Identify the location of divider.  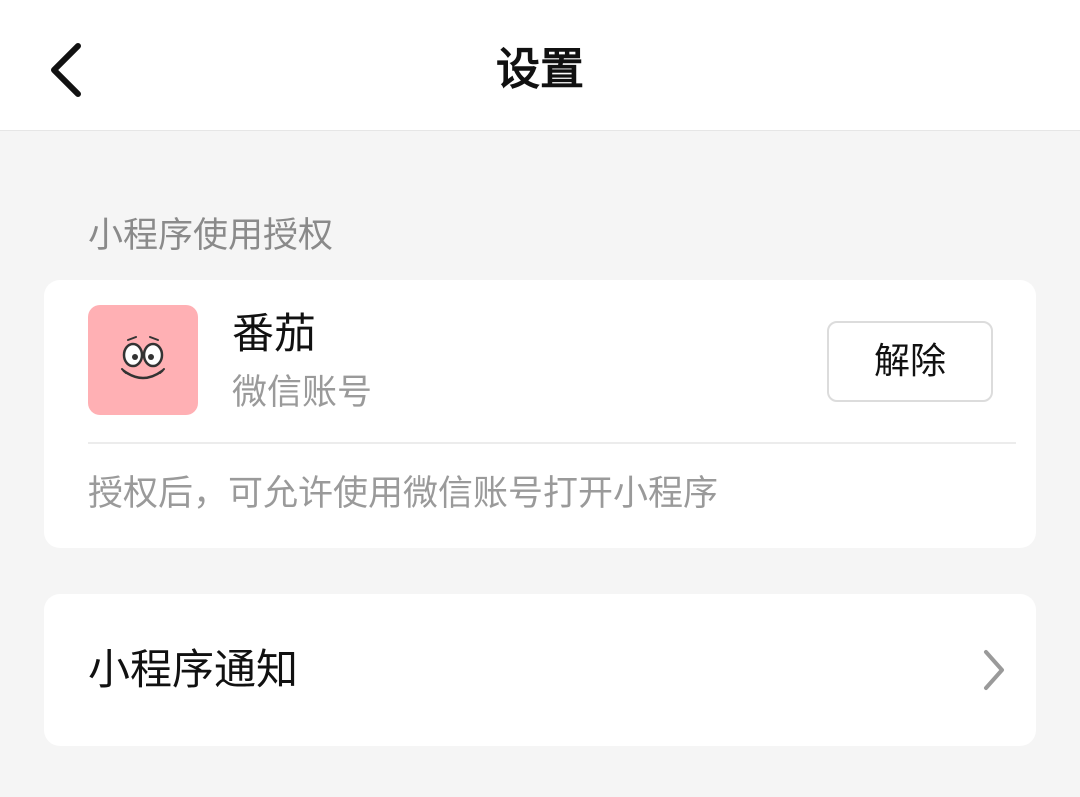
(552, 443).